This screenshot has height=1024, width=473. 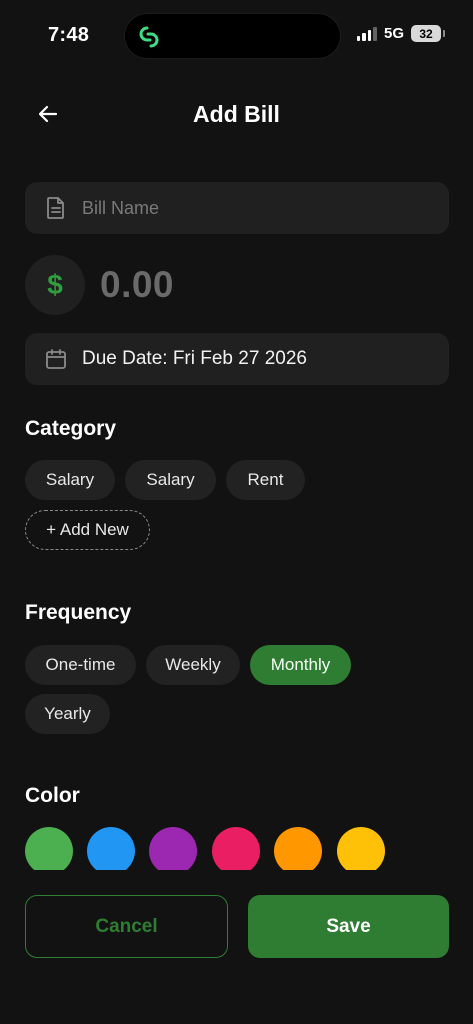 What do you see at coordinates (366, 33) in the screenshot?
I see `signal-icon` at bounding box center [366, 33].